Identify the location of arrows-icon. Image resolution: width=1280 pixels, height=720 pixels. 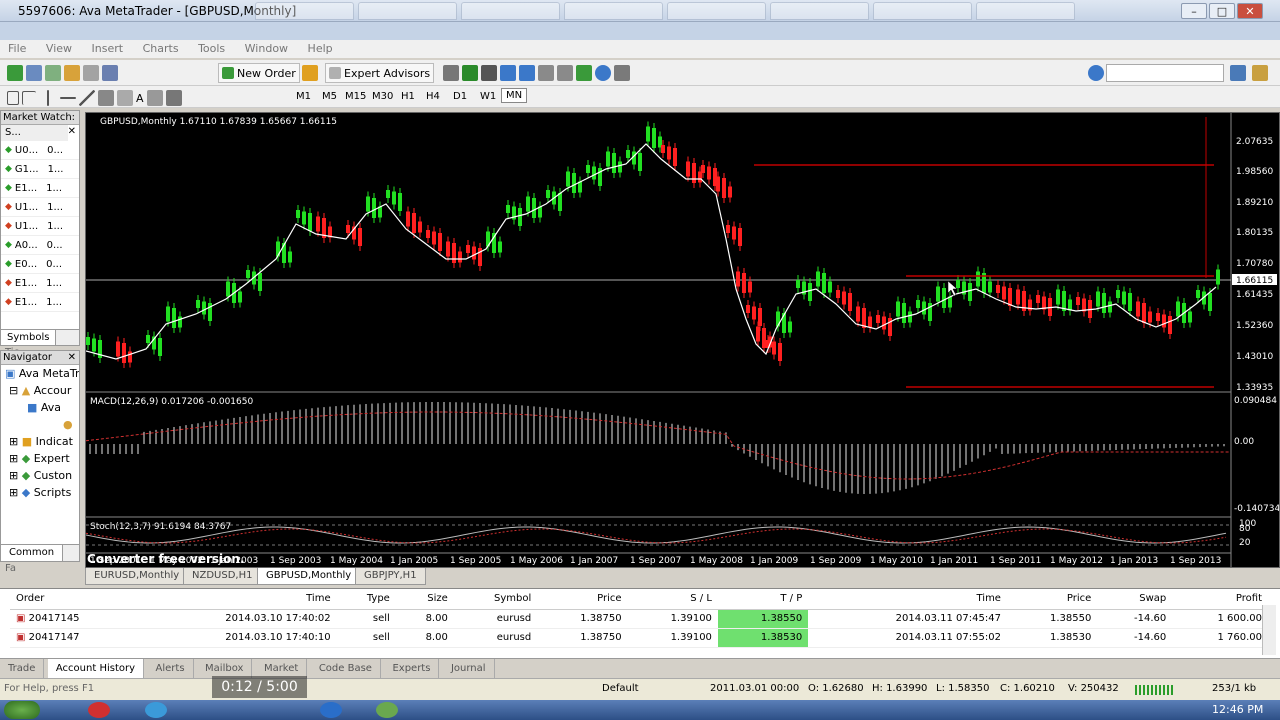
(173, 98).